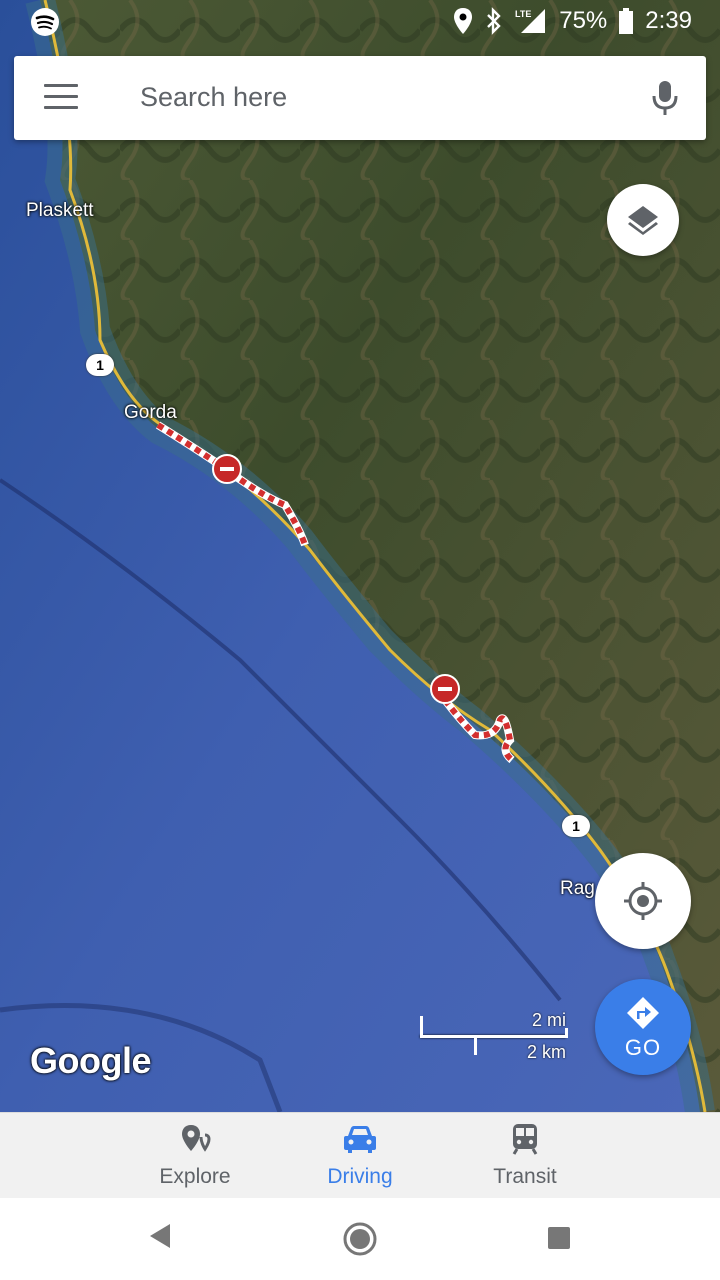 The height and width of the screenshot is (1280, 720). I want to click on back-icon, so click(161, 1236).